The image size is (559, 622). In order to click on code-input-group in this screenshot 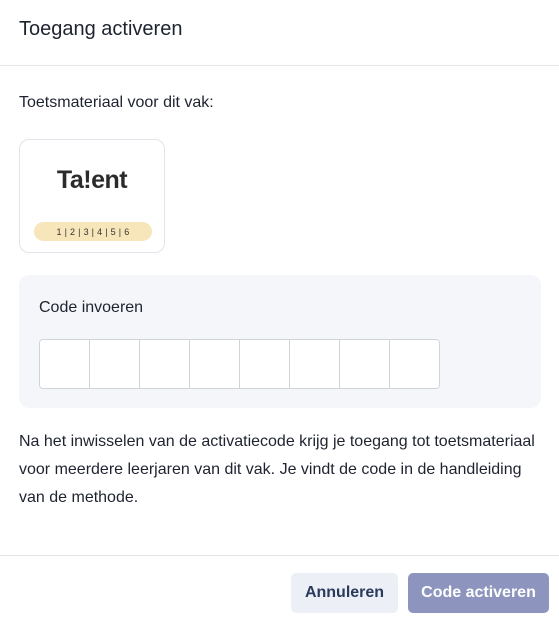, I will do `click(239, 364)`.